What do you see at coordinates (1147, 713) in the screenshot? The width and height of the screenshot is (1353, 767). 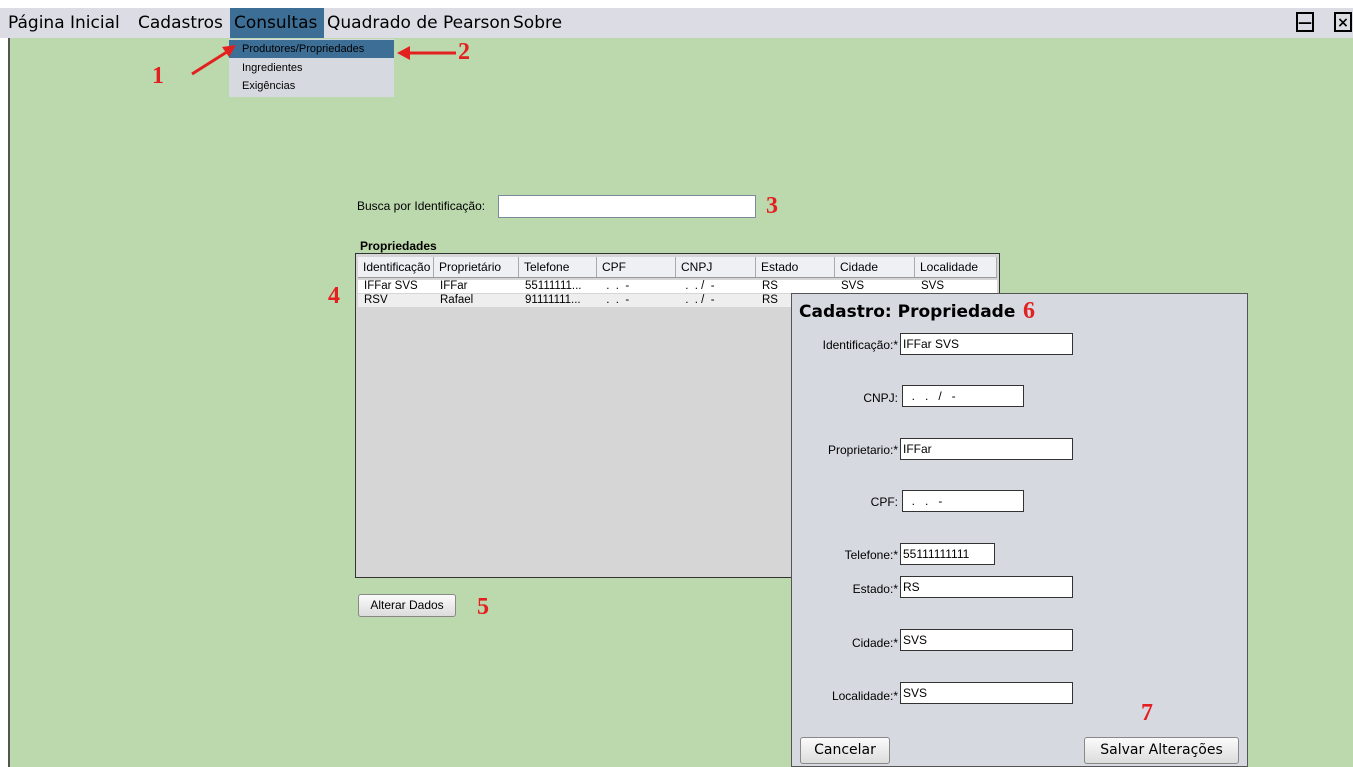 I see `annotation-7: 7` at bounding box center [1147, 713].